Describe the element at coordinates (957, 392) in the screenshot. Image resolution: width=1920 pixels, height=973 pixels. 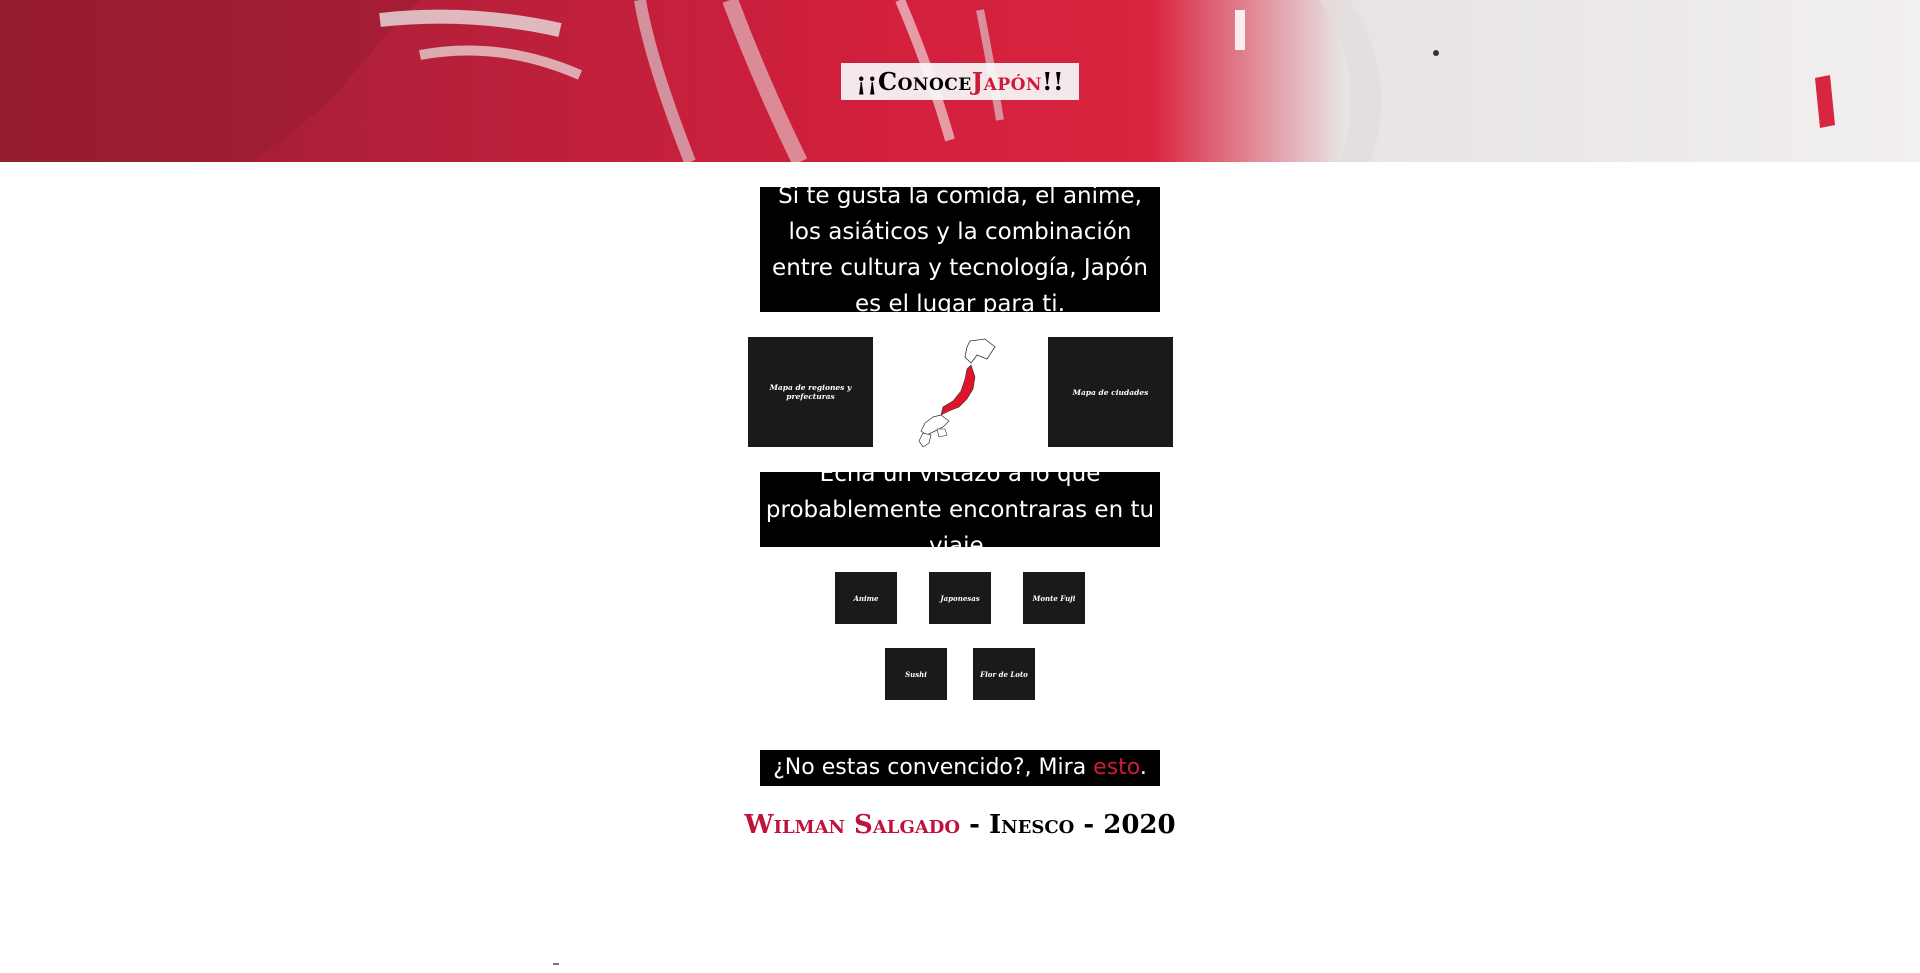
I see `japan-map-image` at that location.